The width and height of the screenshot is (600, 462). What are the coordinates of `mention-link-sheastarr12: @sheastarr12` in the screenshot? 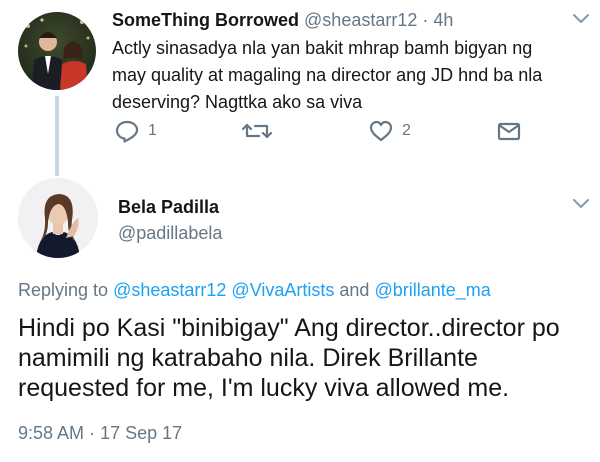 It's located at (169, 290).